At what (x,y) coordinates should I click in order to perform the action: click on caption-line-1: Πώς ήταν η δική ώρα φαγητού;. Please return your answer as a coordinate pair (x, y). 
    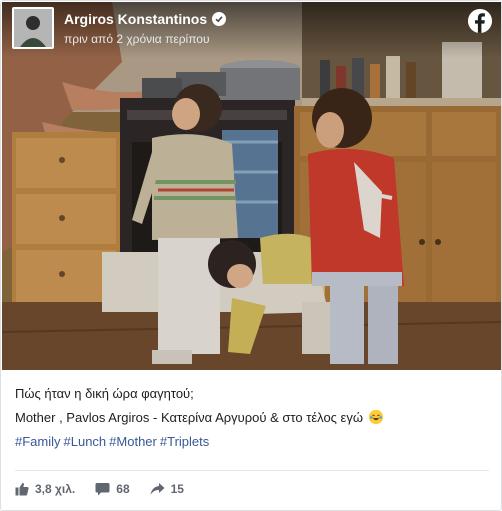
    Looking at the image, I should click on (104, 393).